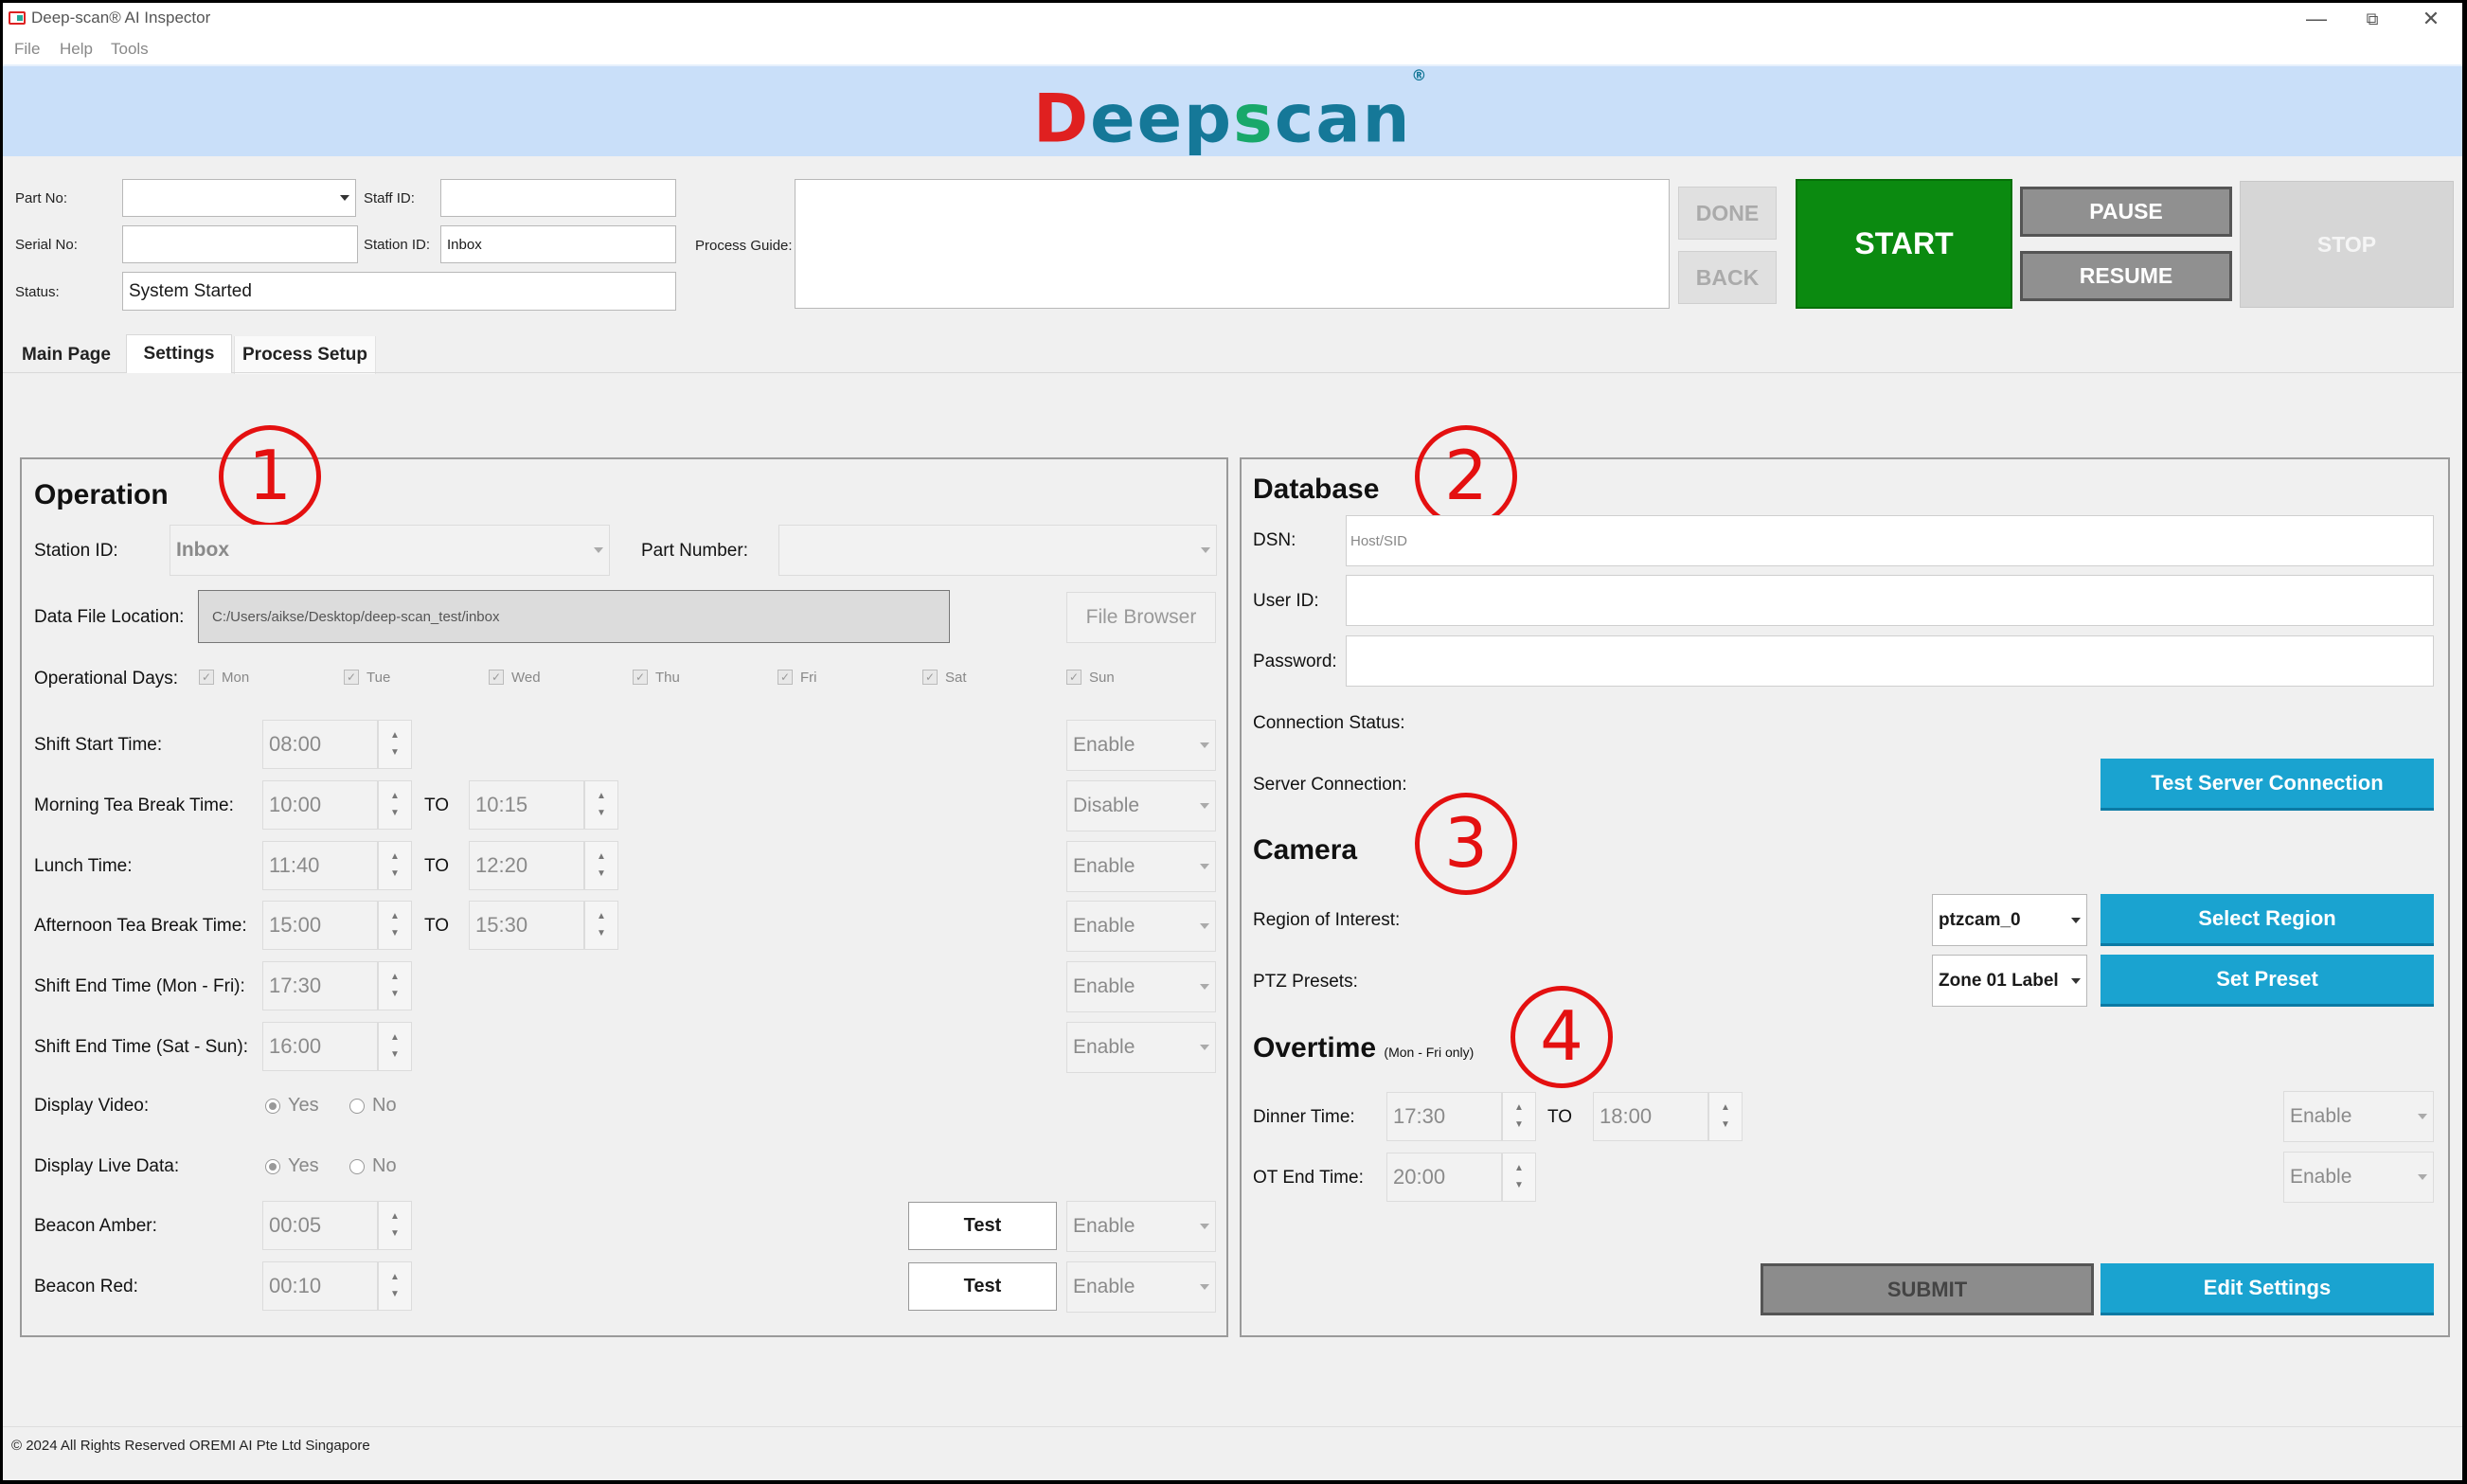 This screenshot has height=1484, width=2467. What do you see at coordinates (1141, 617) in the screenshot?
I see `file-browser-button: File Browser` at bounding box center [1141, 617].